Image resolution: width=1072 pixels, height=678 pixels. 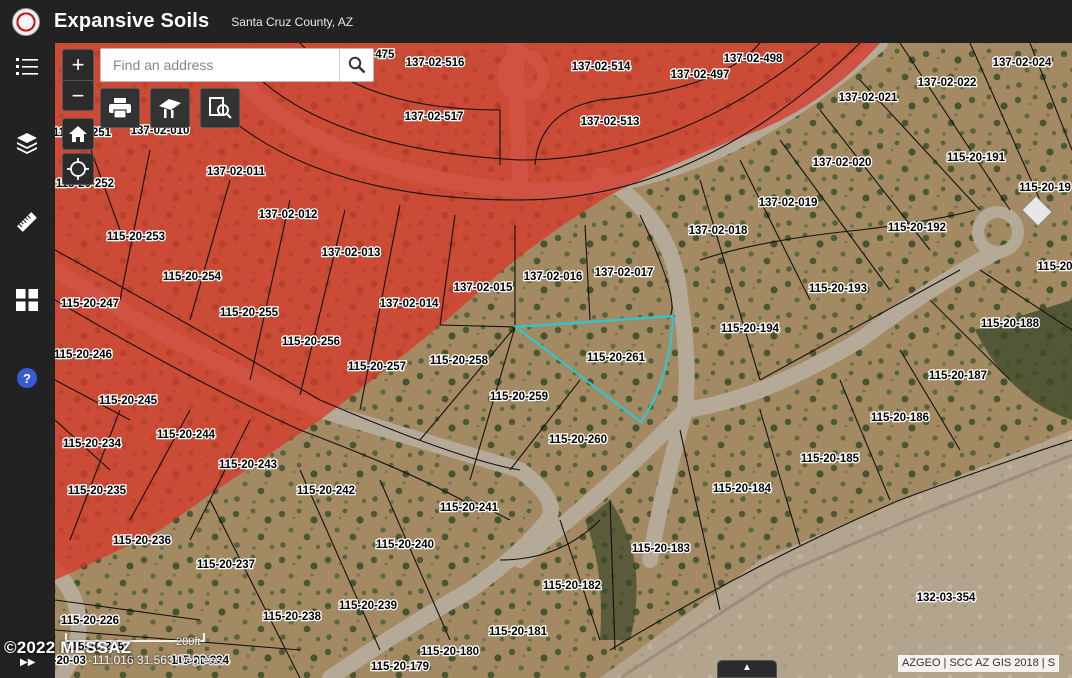 I want to click on coordinate-readout: -111.016 31.563 Degrees, so click(x=155, y=660).